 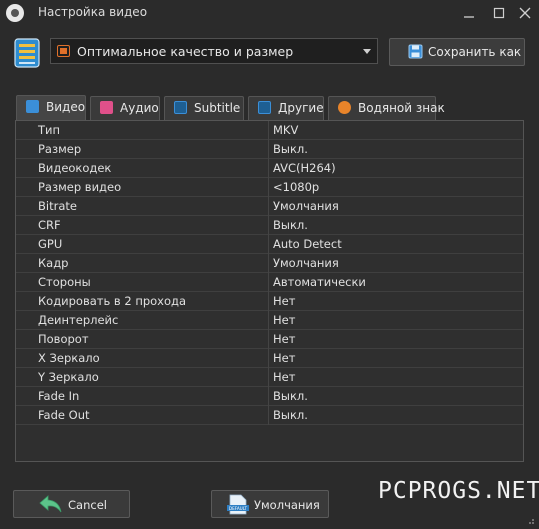 I want to click on property-name: Y Зеркало, so click(x=68, y=377).